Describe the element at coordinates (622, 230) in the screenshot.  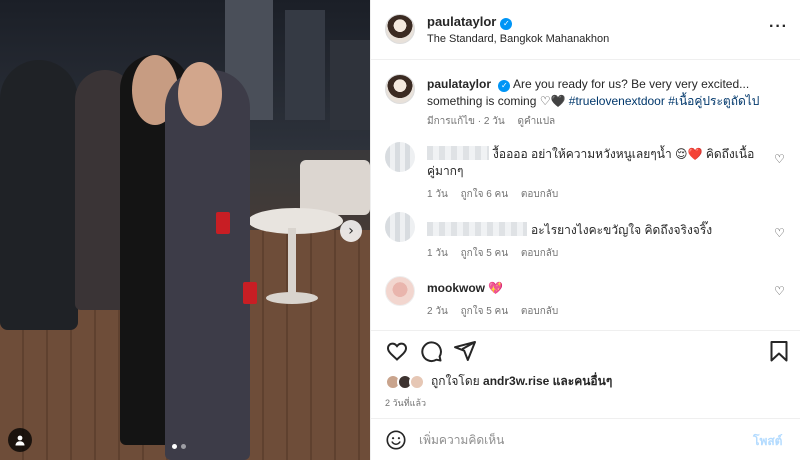
I see `comment-body: อะไรยางไงคะขวัญใจ คิดถึงจริงจริ๊ง` at that location.